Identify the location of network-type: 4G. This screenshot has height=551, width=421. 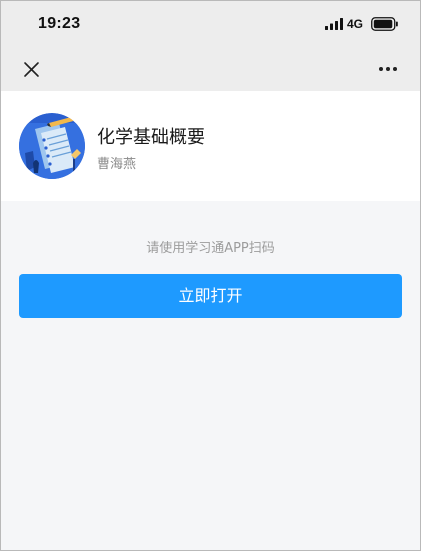
(355, 24).